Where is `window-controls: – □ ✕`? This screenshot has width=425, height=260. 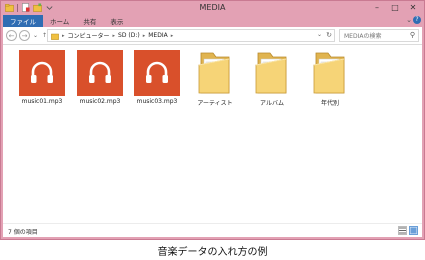 window-controls: – □ ✕ is located at coordinates (395, 7).